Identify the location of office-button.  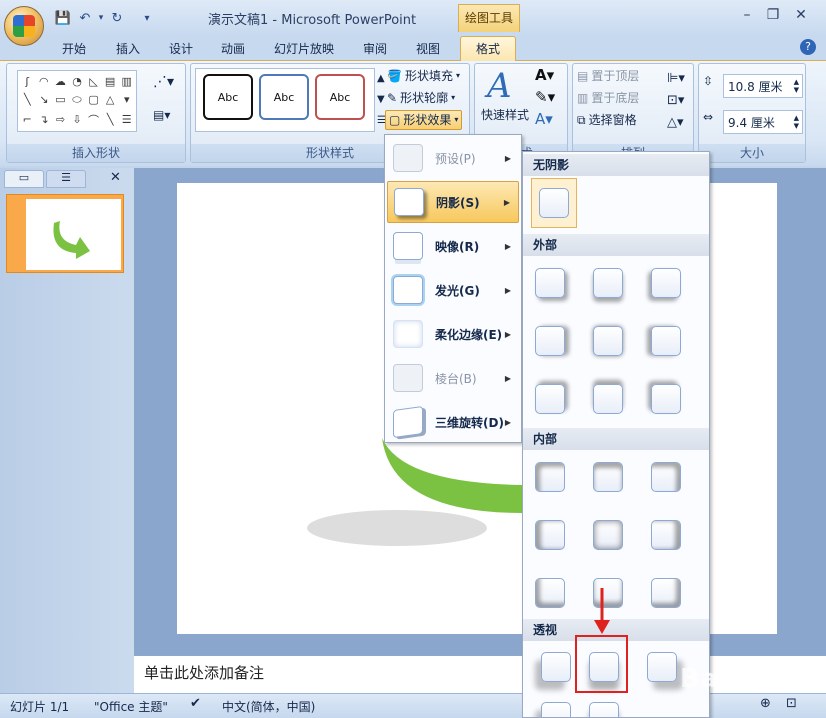
(24, 26).